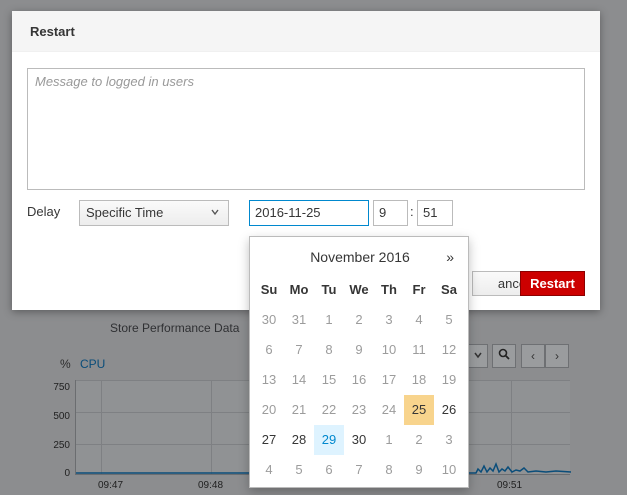 The height and width of the screenshot is (495, 627). Describe the element at coordinates (557, 356) in the screenshot. I see `next-button: ›` at that location.